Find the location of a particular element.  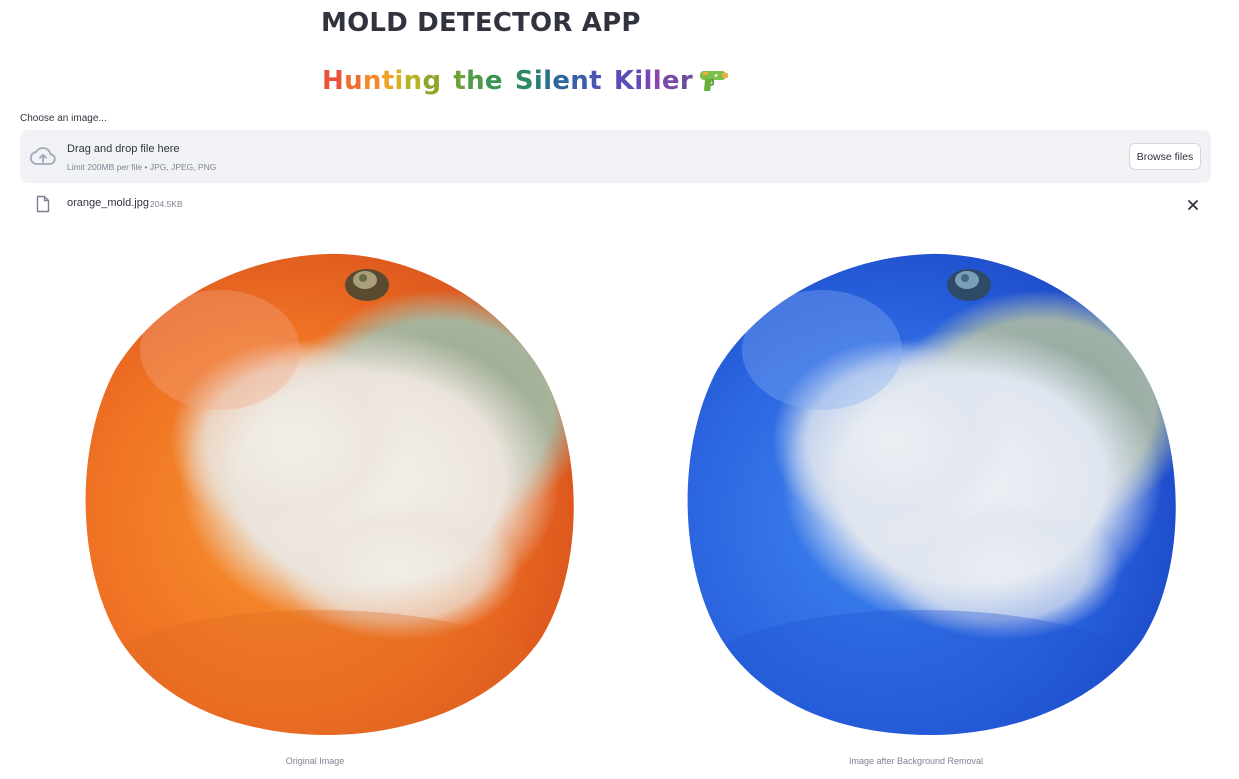

file-name: orange_mold.jpg is located at coordinates (108, 203).